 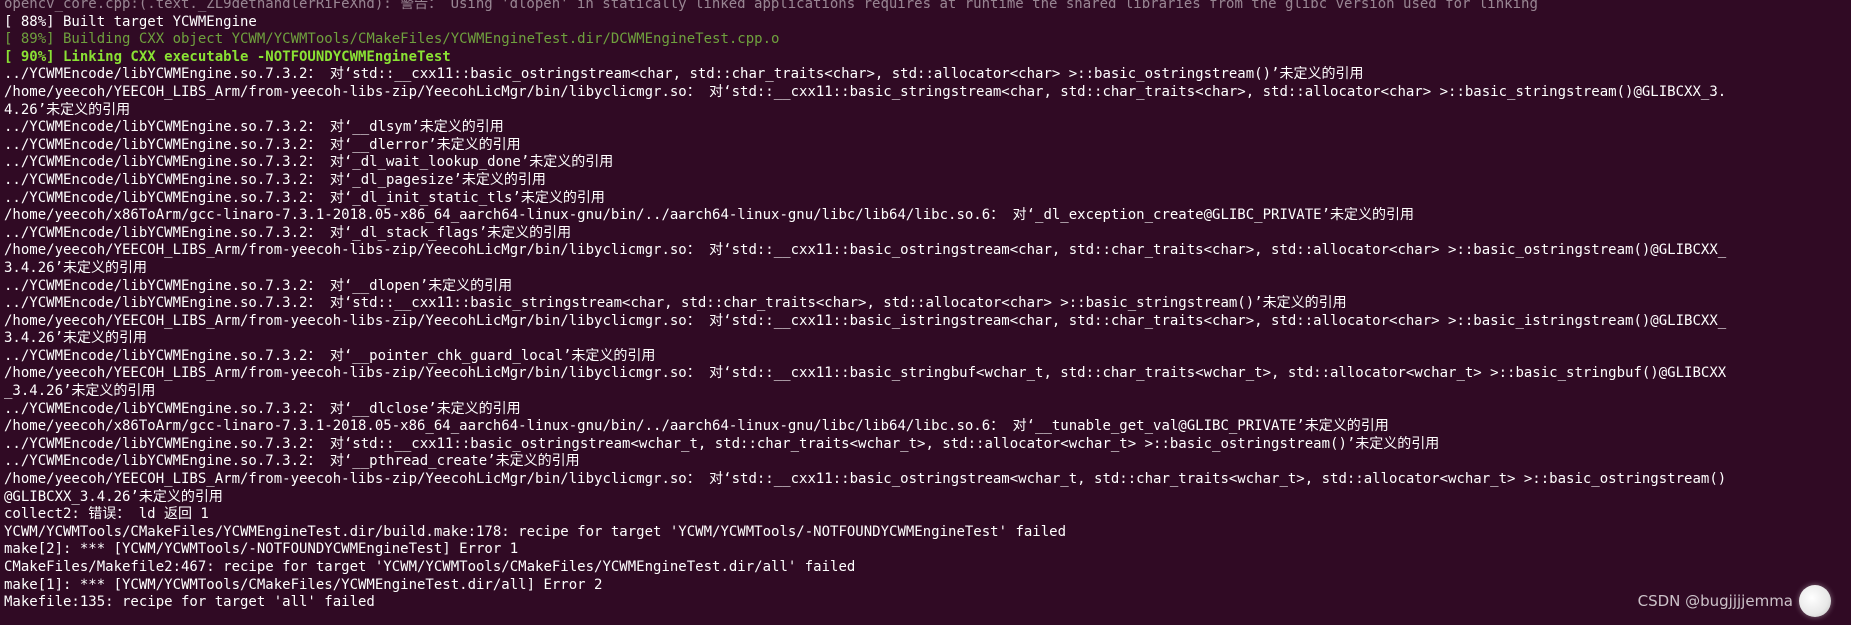 What do you see at coordinates (106, 514) in the screenshot?
I see `terminal-line: collect2: 错误： ld 返回 1` at bounding box center [106, 514].